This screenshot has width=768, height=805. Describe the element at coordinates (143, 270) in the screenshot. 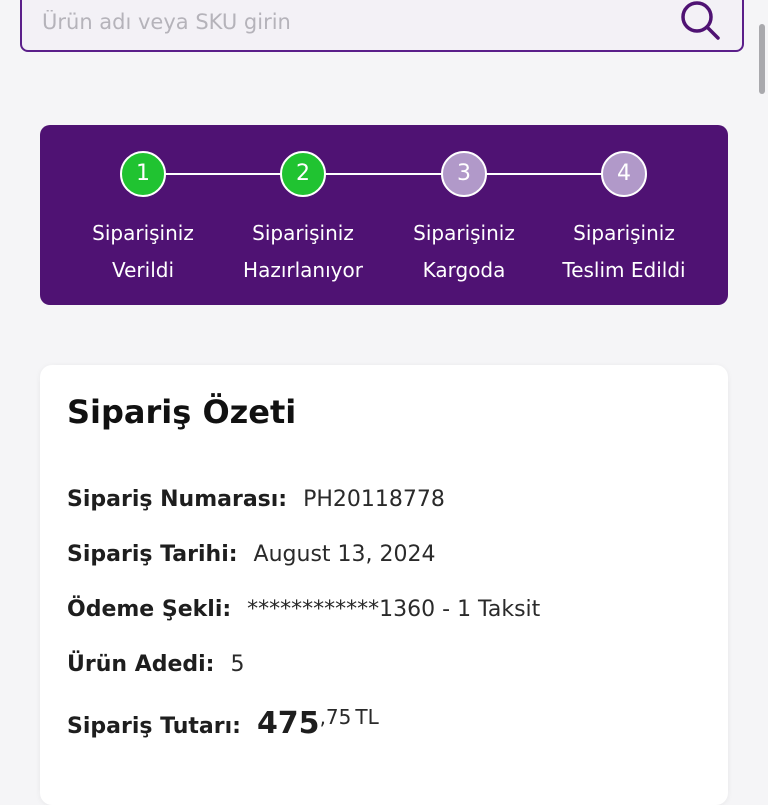

I see `step-1-label-line2: Verildi` at that location.